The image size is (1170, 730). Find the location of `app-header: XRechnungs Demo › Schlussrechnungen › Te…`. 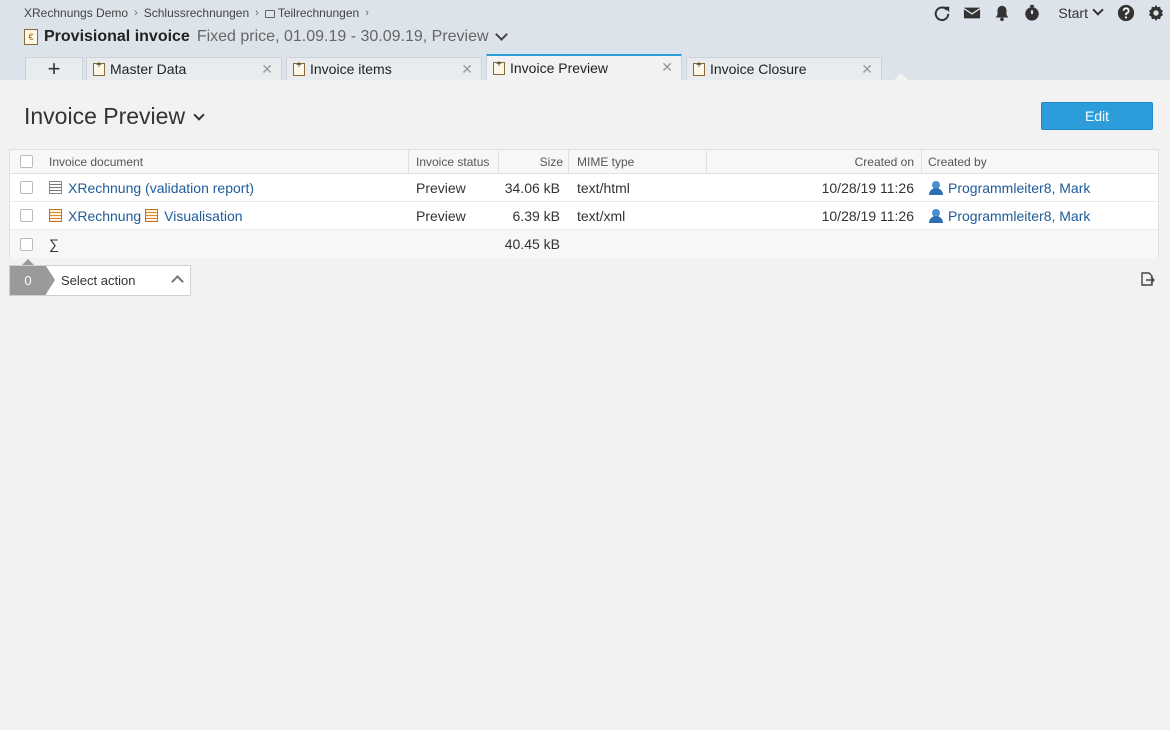

app-header: XRechnungs Demo › Schlussrechnungen › Te… is located at coordinates (585, 40).